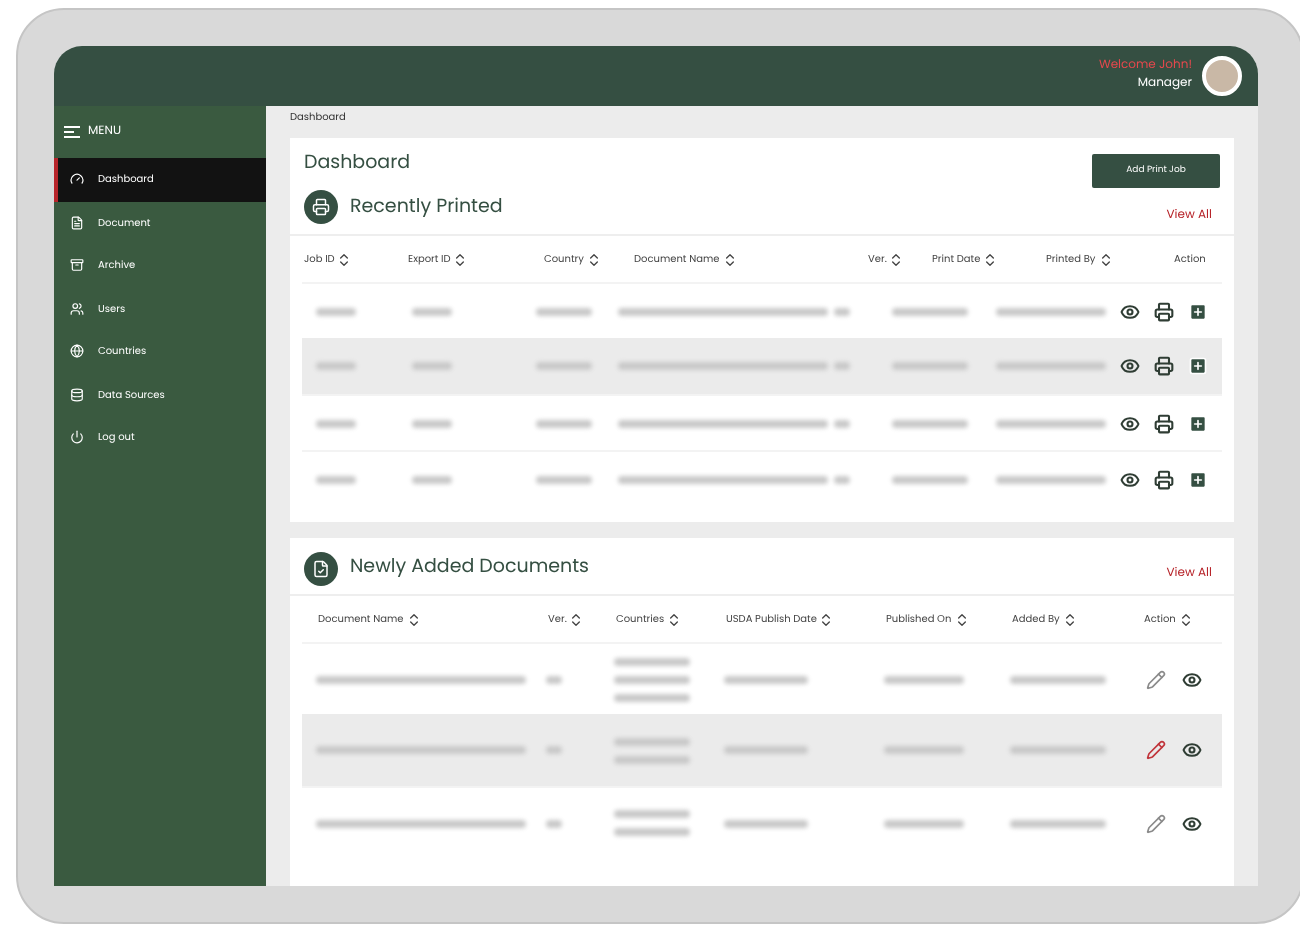 Image resolution: width=1300 pixels, height=932 pixels. I want to click on section-title: Recently Printed, so click(426, 207).